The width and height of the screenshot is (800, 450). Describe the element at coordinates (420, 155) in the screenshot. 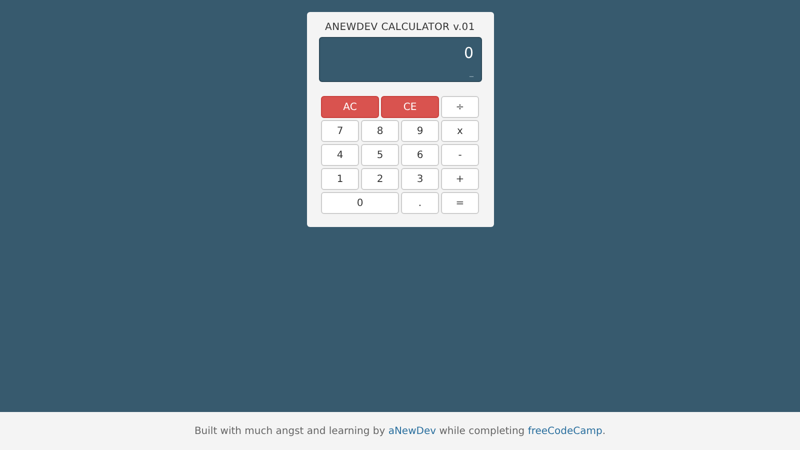

I see `calculator-key: 6` at that location.